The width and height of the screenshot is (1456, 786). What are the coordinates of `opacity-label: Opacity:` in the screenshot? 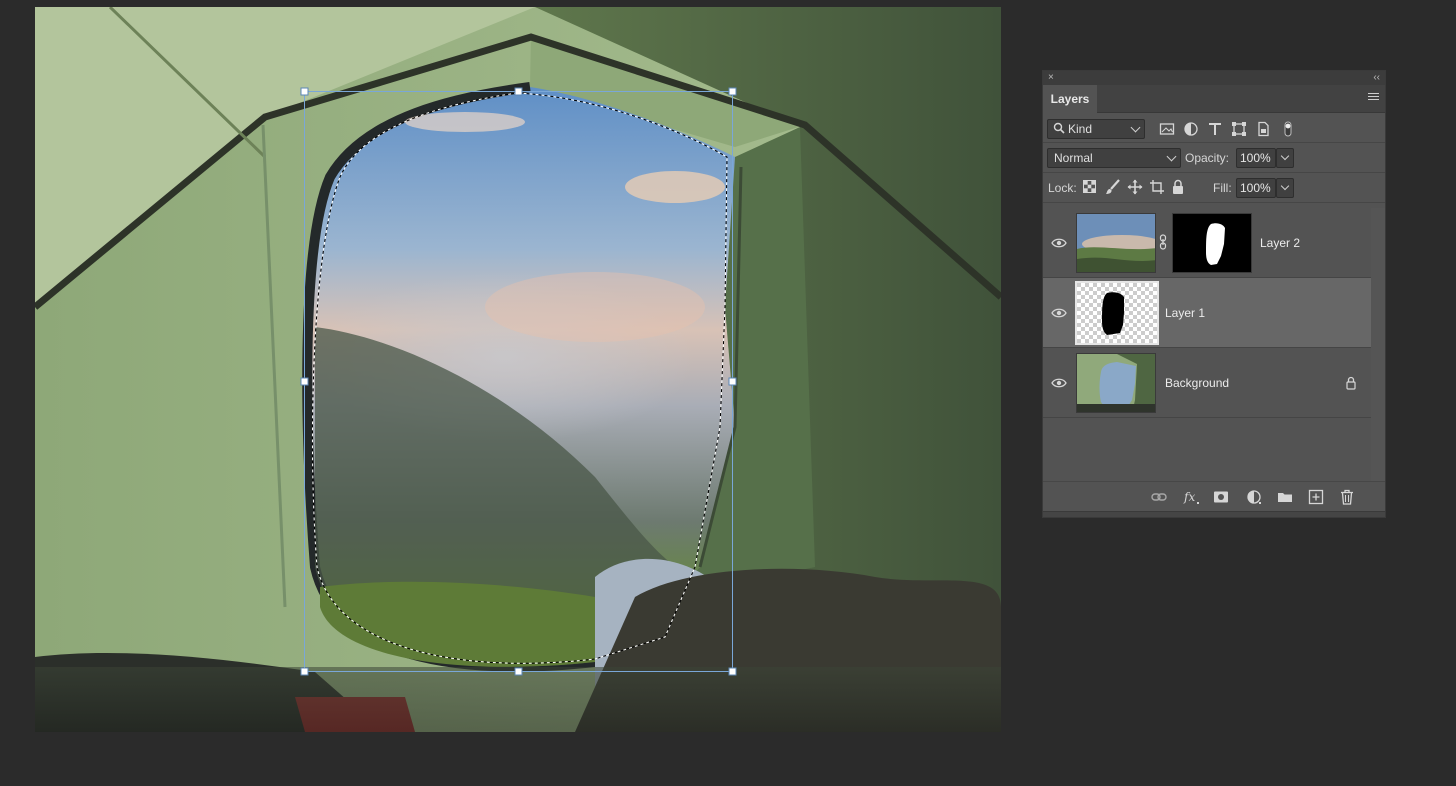 It's located at (1207, 158).